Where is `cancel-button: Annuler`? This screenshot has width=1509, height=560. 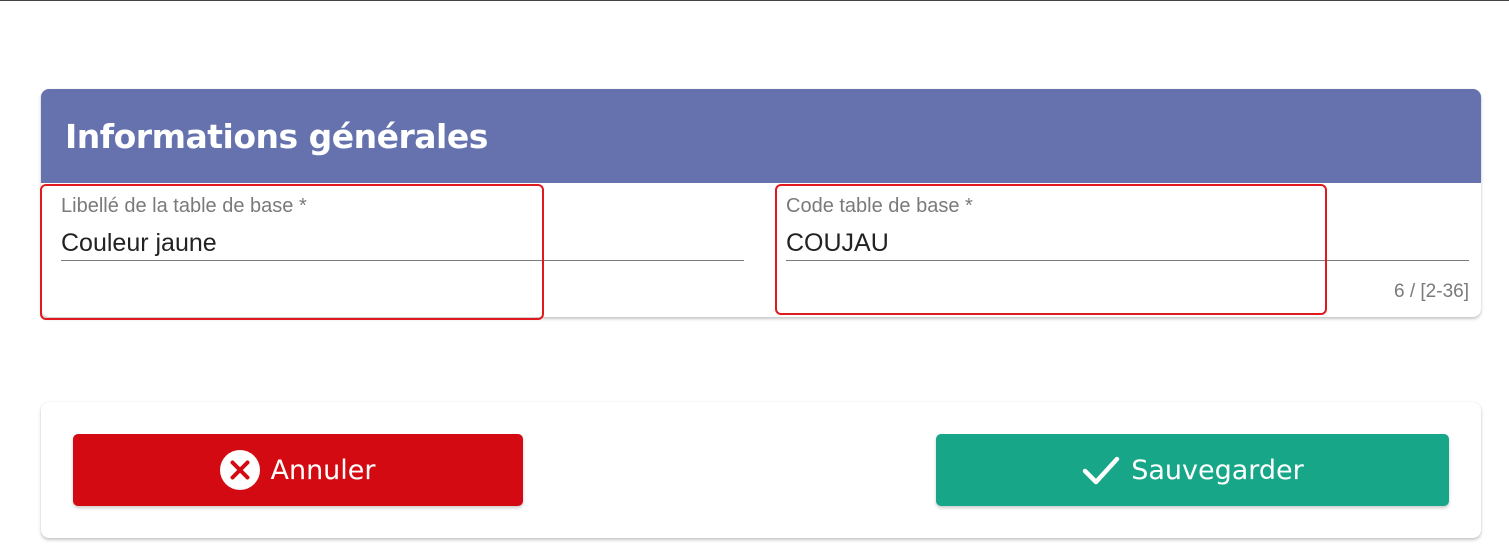 cancel-button: Annuler is located at coordinates (298, 470).